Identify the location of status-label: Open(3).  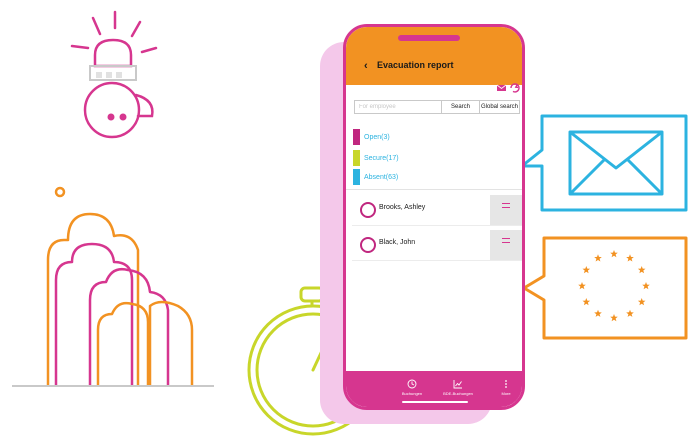
(377, 137).